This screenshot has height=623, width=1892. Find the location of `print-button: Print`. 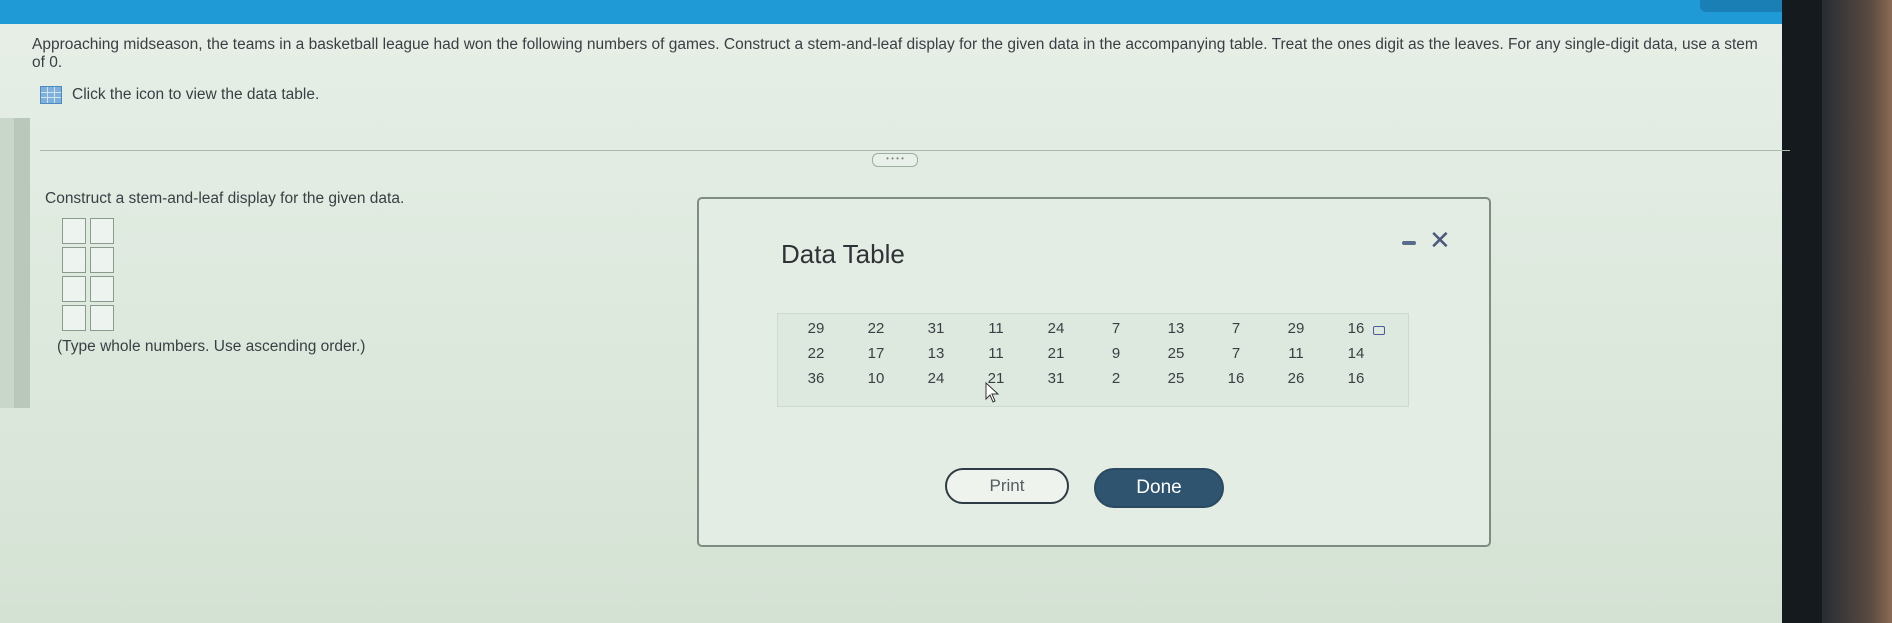

print-button: Print is located at coordinates (1007, 486).